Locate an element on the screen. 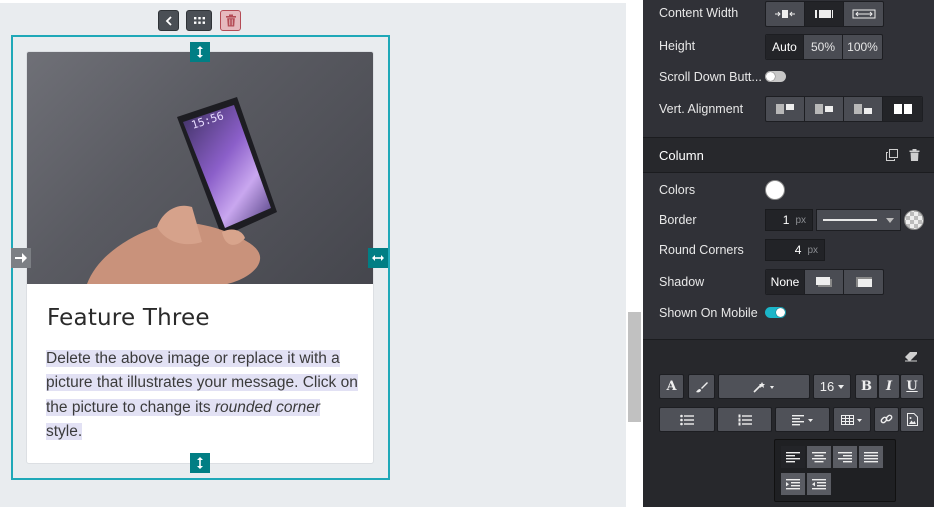 This screenshot has width=934, height=507. align-top-icon is located at coordinates (785, 109).